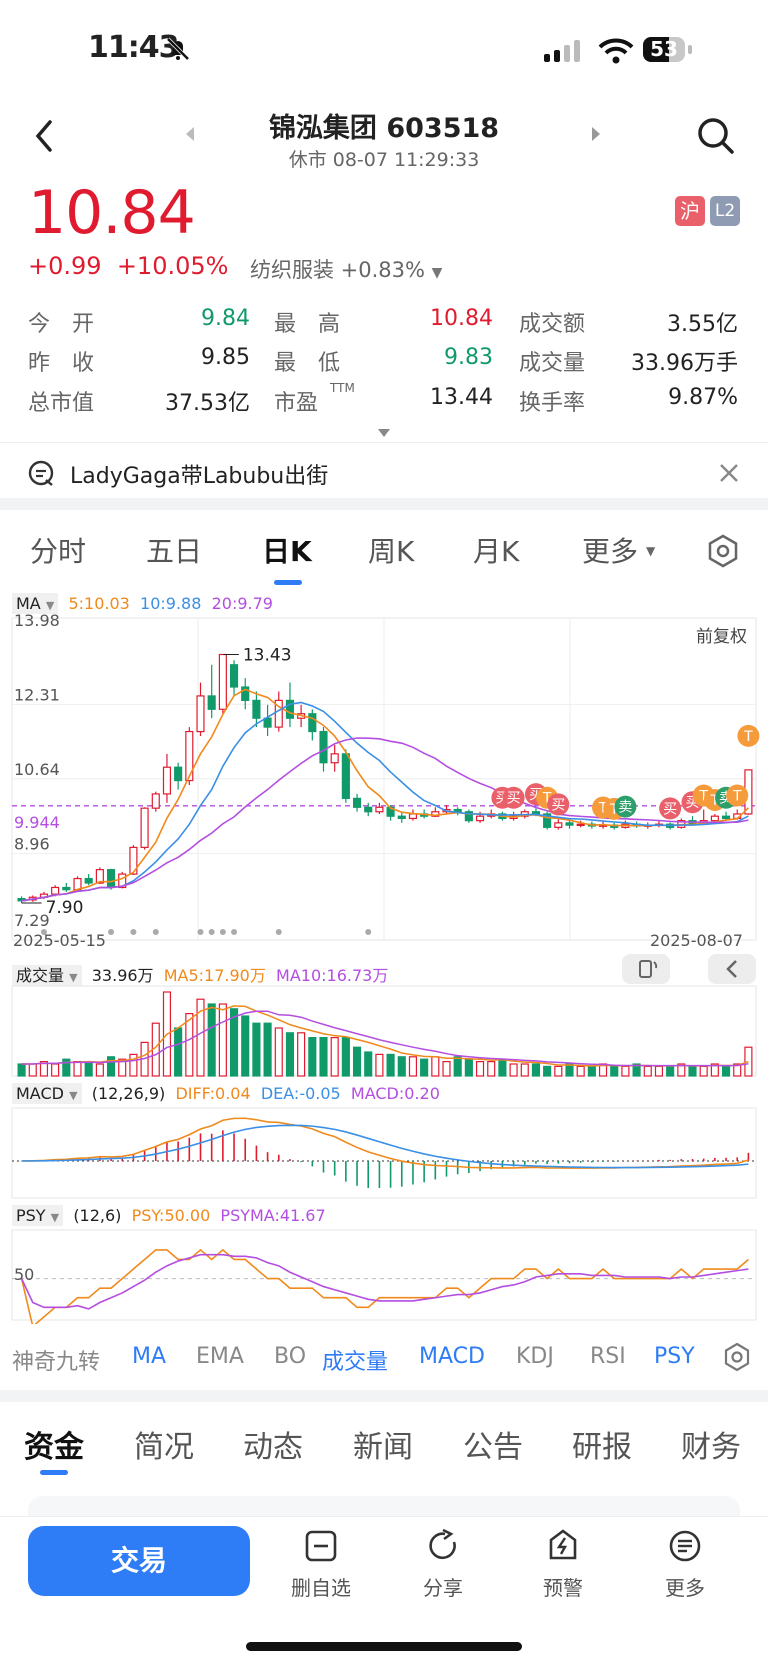 The width and height of the screenshot is (768, 1666). Describe the element at coordinates (58, 550) in the screenshot. I see `period-tab: 分时` at that location.